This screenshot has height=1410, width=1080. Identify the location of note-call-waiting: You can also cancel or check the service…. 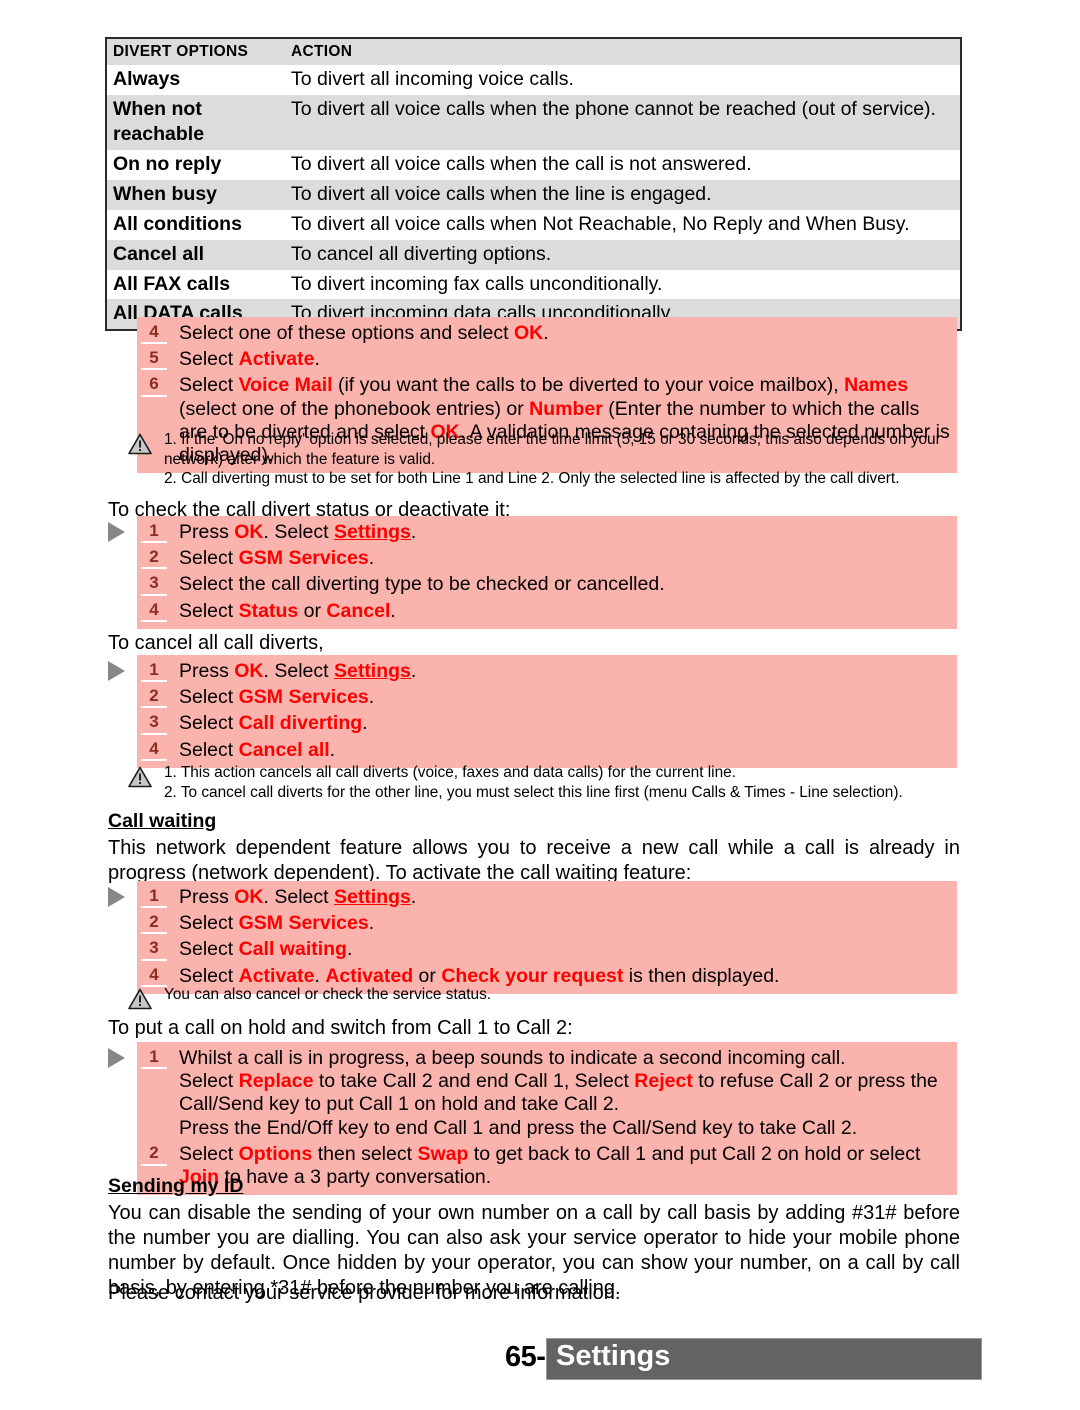
(545, 1000).